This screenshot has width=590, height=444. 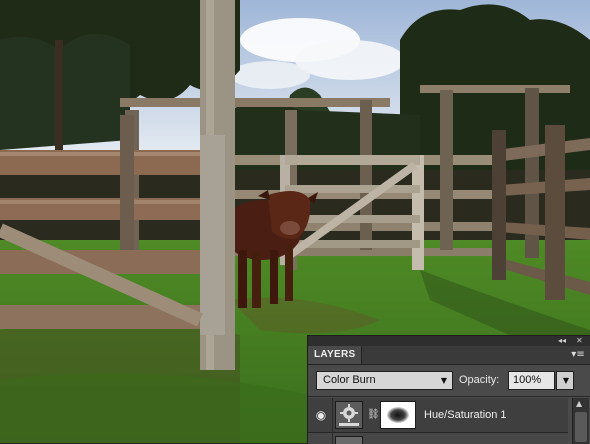 I want to click on blend-mode-value: Color Burn, so click(x=349, y=380).